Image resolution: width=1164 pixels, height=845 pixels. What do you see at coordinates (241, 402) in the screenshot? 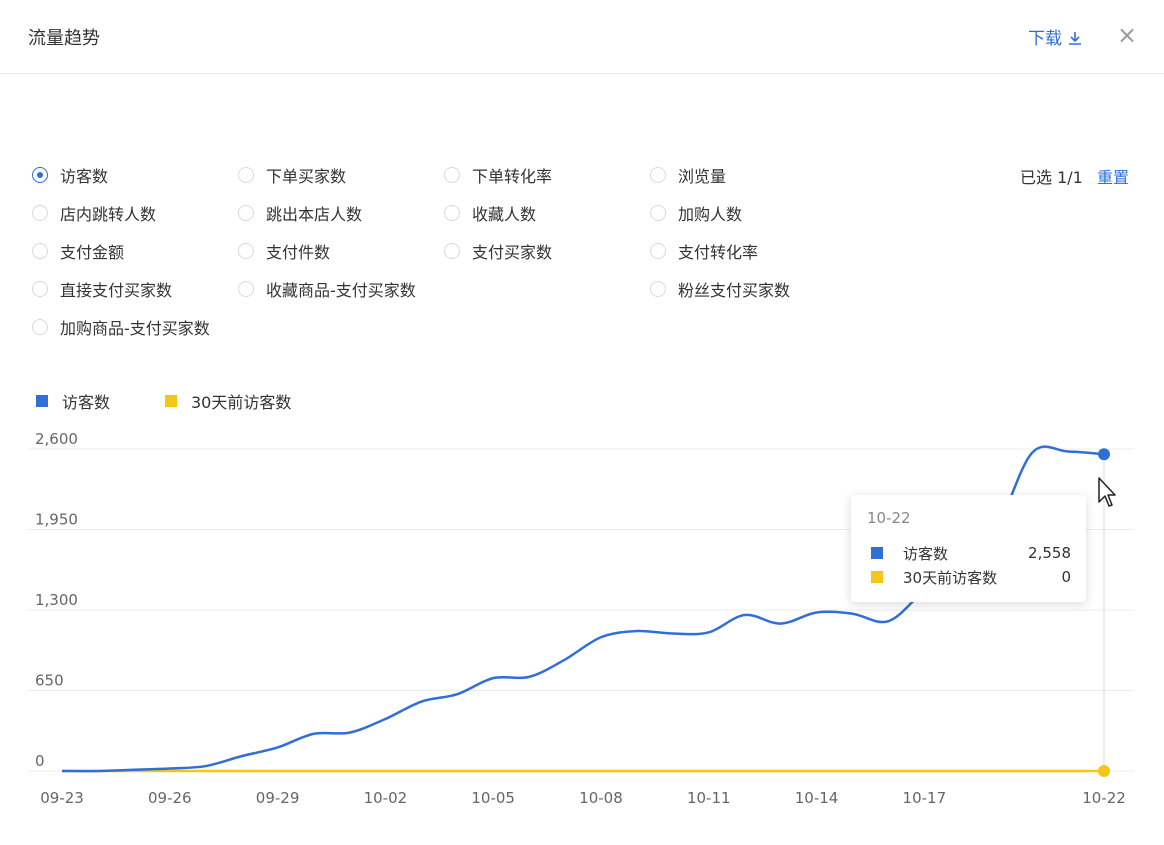
I see `legend-label: 30天前访客数` at bounding box center [241, 402].